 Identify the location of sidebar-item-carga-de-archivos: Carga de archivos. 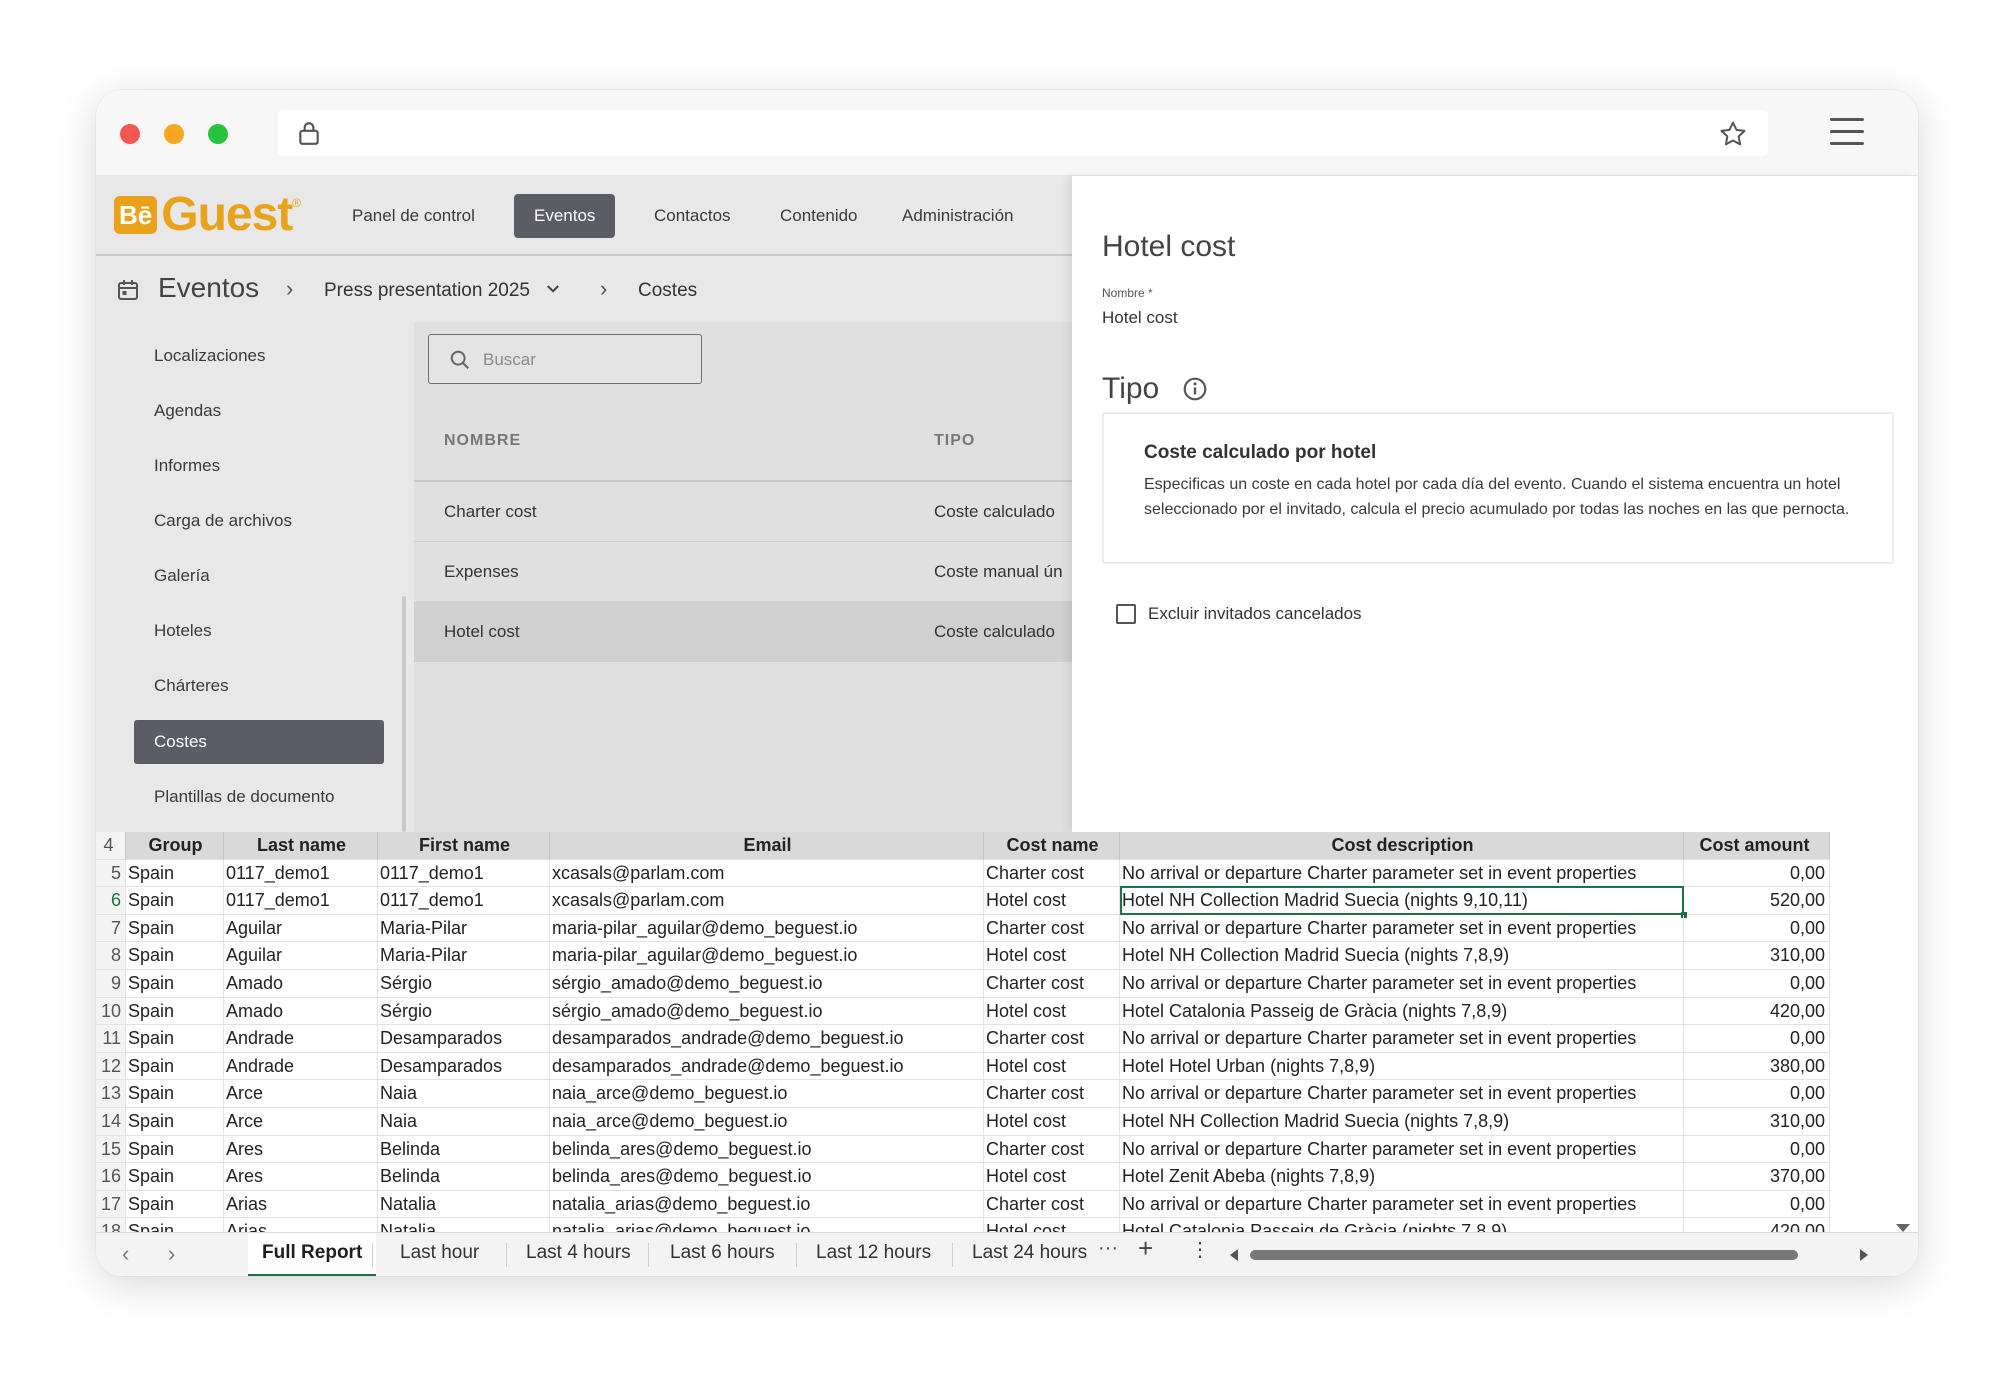
(259, 521).